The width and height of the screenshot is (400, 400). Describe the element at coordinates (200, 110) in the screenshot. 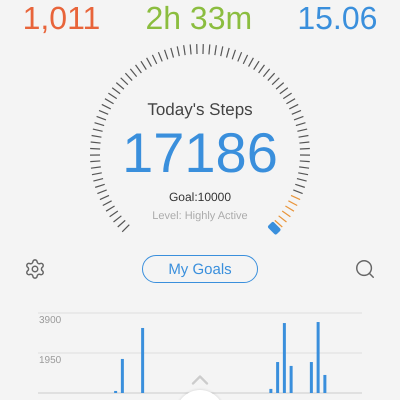

I see `steps-title: Today's Steps` at that location.